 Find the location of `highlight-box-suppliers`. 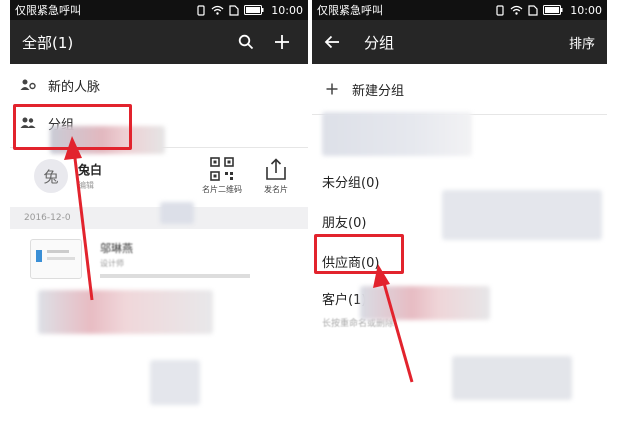

highlight-box-suppliers is located at coordinates (359, 254).